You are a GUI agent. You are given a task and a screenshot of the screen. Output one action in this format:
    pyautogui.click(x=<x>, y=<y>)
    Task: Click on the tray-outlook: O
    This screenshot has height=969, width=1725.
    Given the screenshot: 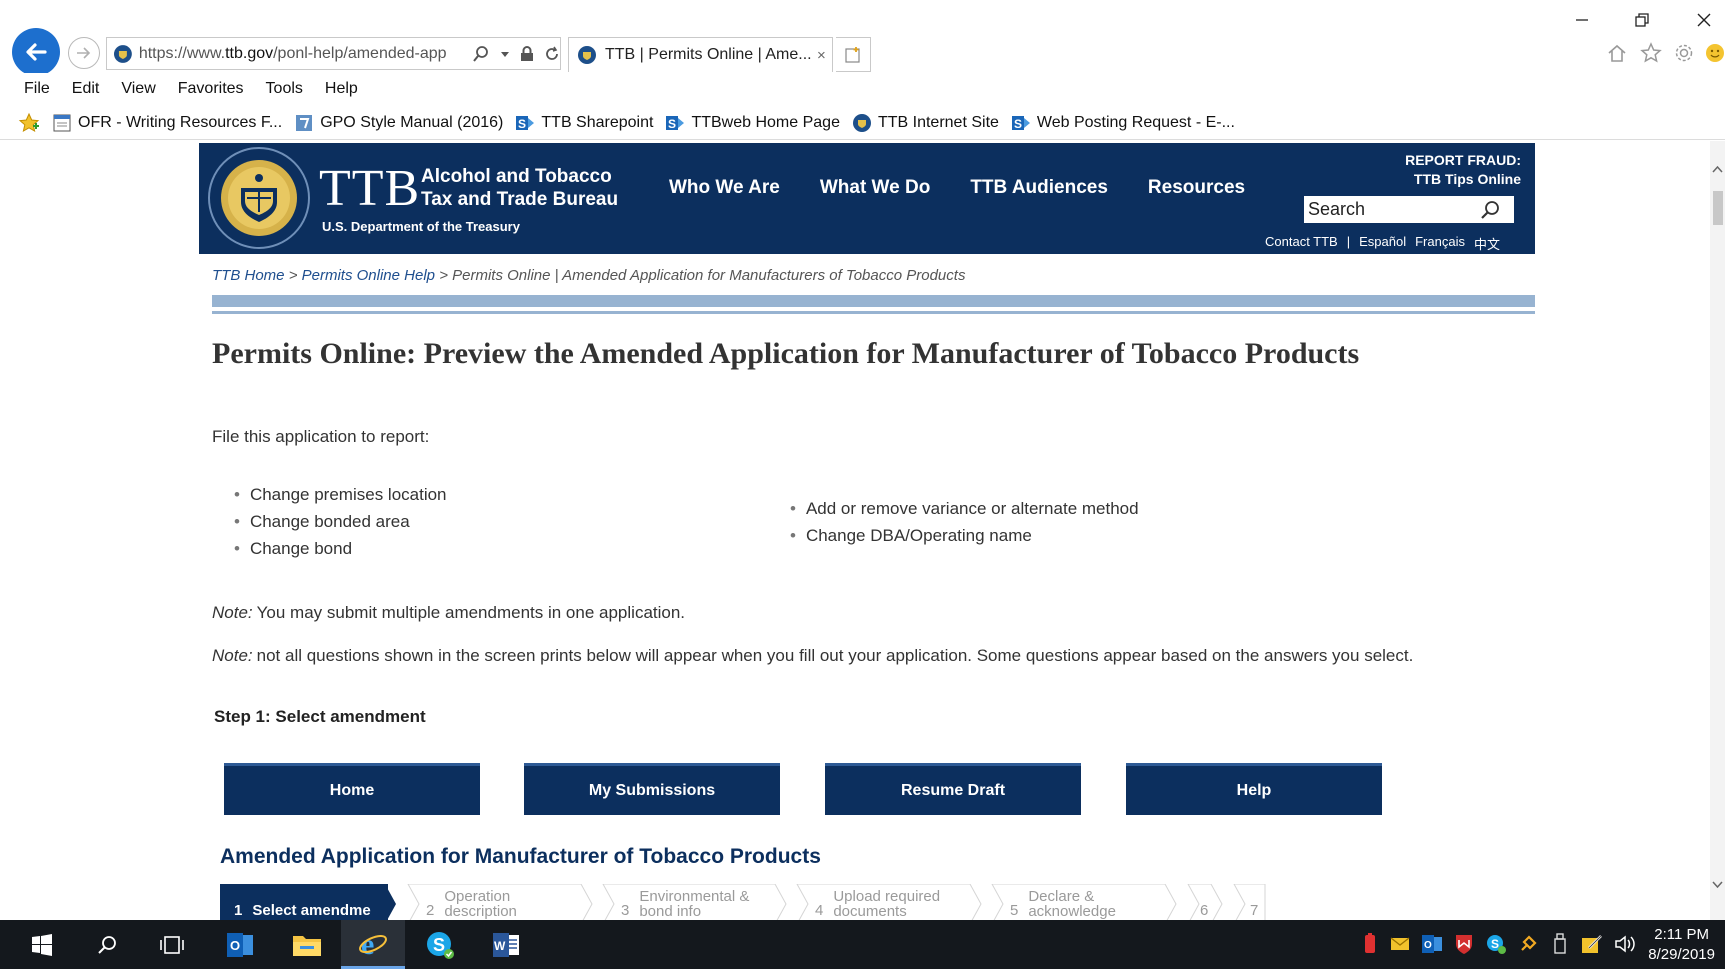 What is the action you would take?
    pyautogui.click(x=1432, y=944)
    